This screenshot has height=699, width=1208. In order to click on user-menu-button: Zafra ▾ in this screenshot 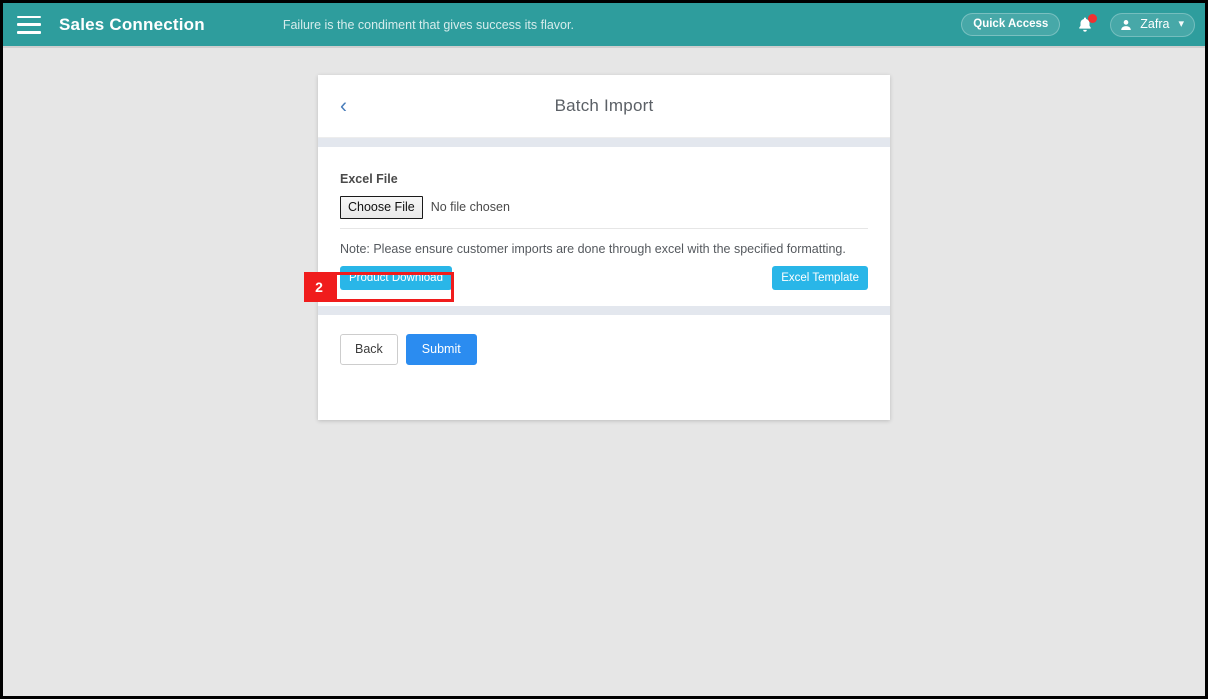, I will do `click(1152, 24)`.